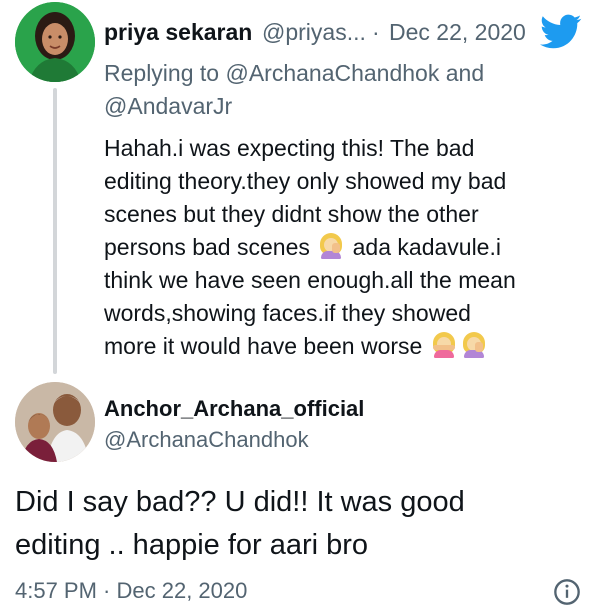  I want to click on reply-text-line: editing .. happie for aari bro, so click(192, 545).